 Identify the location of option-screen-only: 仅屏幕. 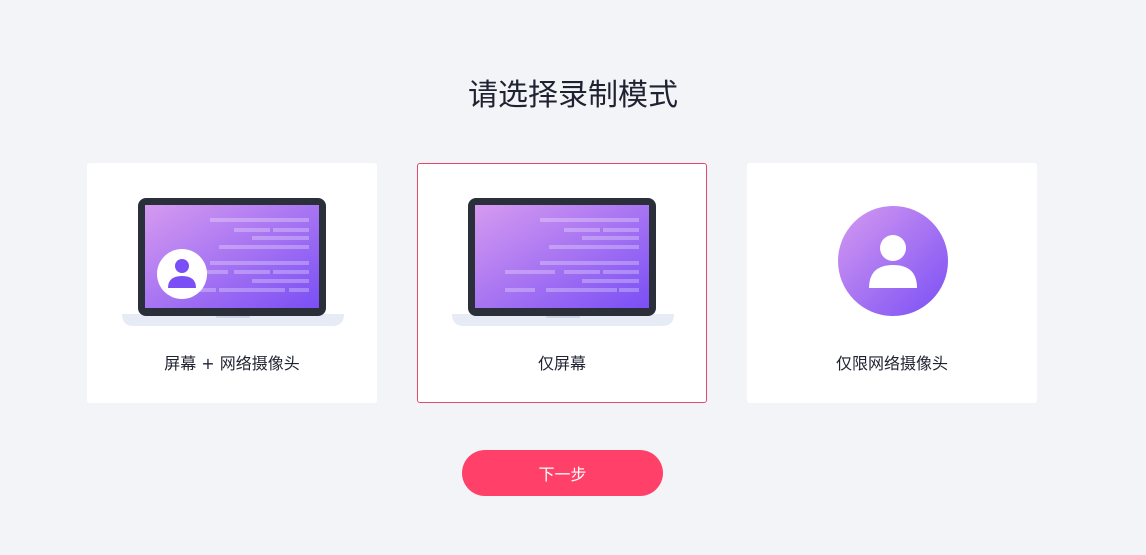
(562, 283).